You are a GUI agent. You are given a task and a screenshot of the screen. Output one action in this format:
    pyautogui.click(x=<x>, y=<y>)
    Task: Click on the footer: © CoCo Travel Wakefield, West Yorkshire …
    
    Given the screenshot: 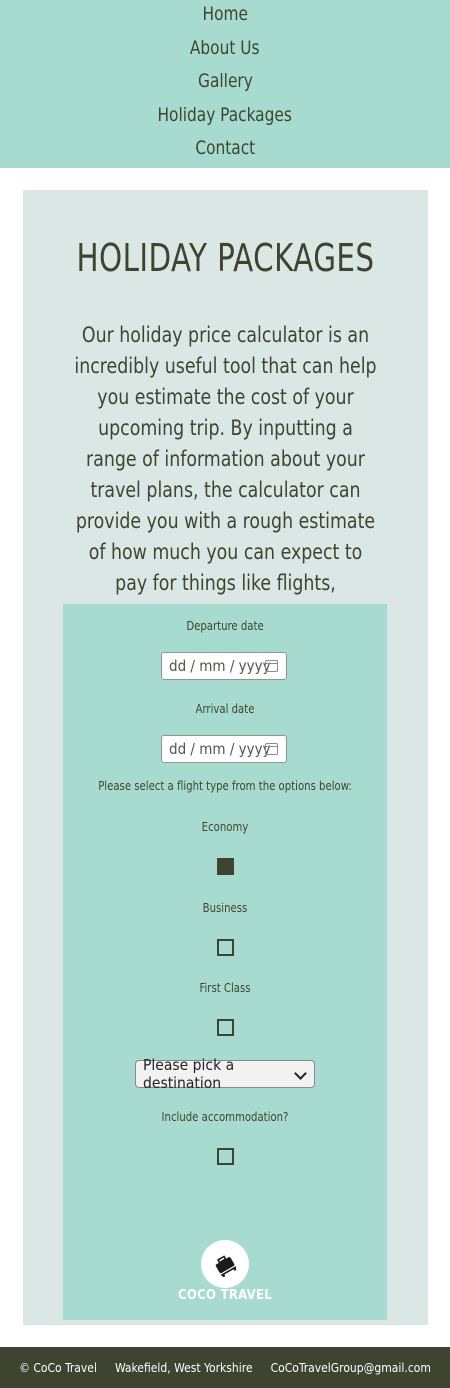 What is the action you would take?
    pyautogui.click(x=225, y=1367)
    